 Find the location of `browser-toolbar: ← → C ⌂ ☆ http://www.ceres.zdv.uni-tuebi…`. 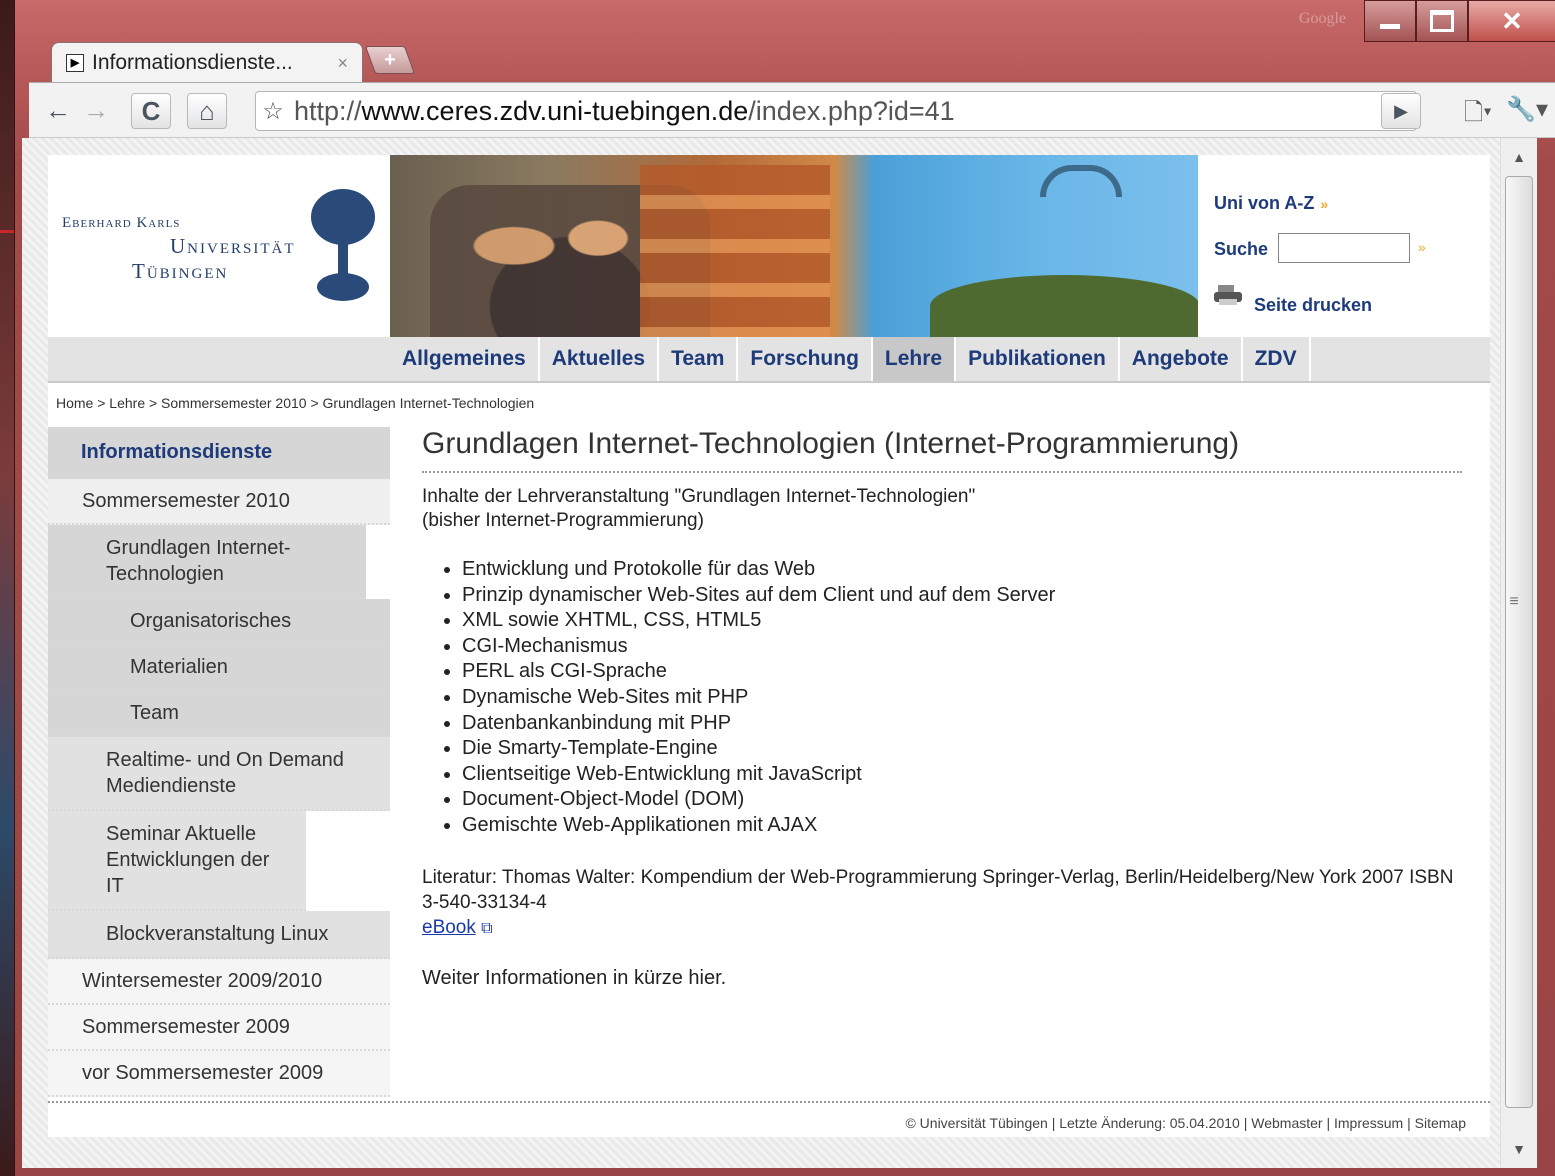

browser-toolbar: ← → C ⌂ ☆ http://www.ceres.zdv.uni-tuebi… is located at coordinates (792, 110).